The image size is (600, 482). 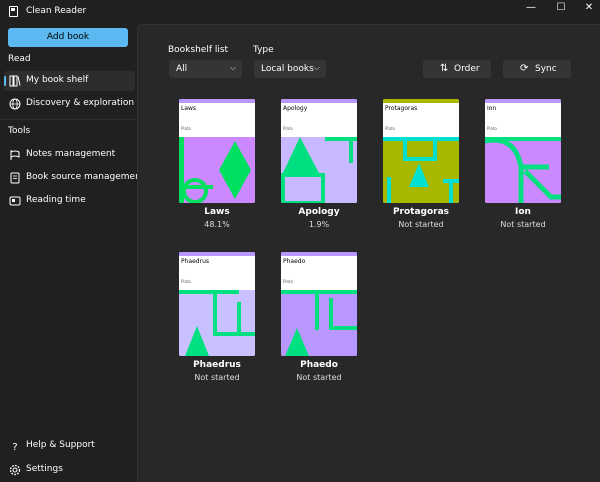 I want to click on dropdown-value: Local books, so click(x=287, y=69).